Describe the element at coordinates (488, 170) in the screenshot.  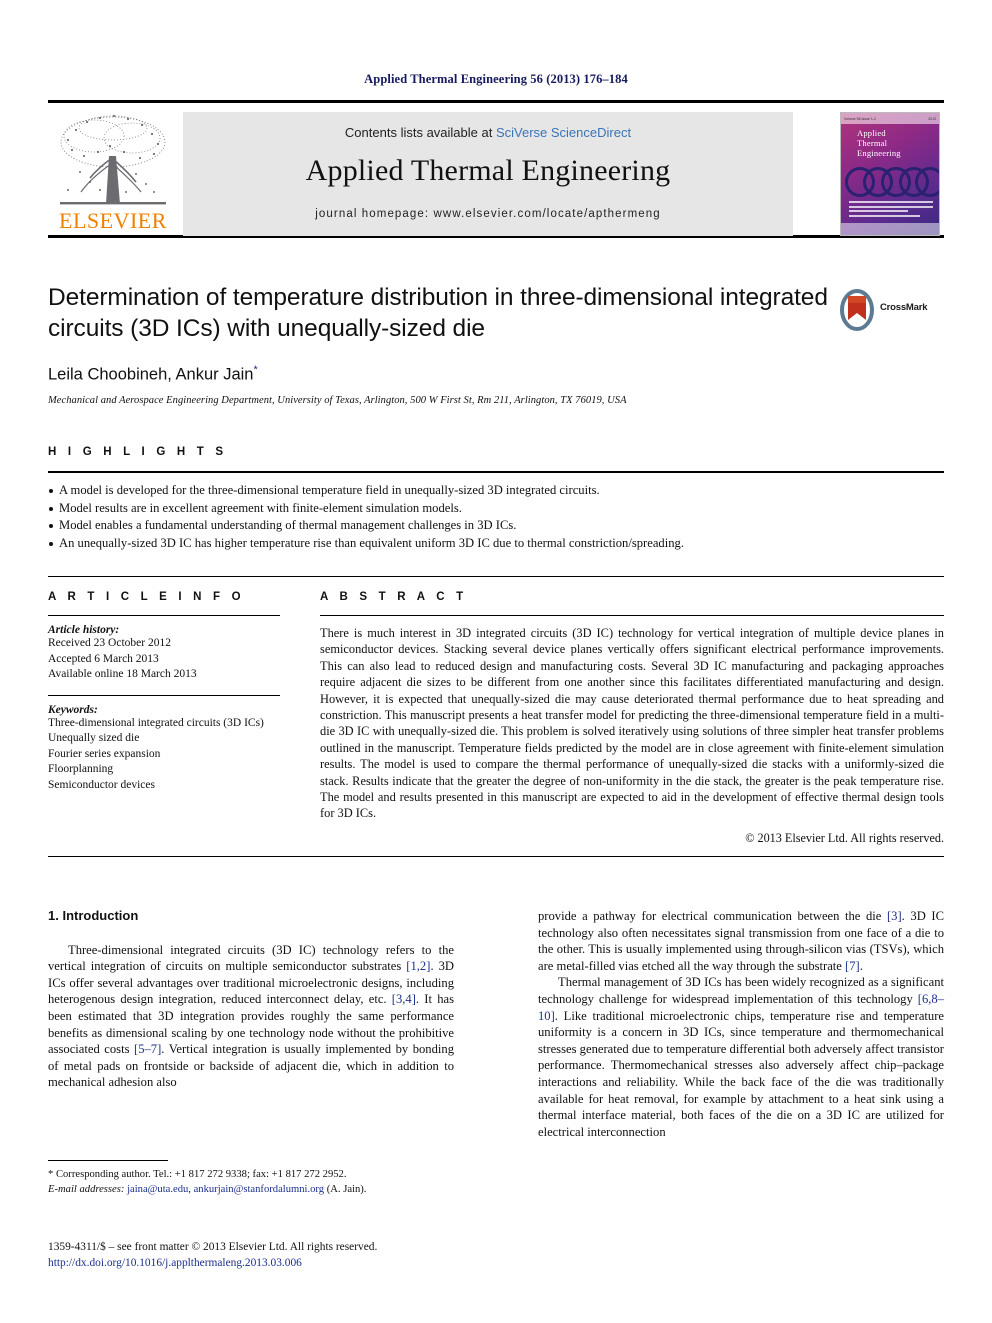
I see `journal-title: Applied Thermal Engineering` at that location.